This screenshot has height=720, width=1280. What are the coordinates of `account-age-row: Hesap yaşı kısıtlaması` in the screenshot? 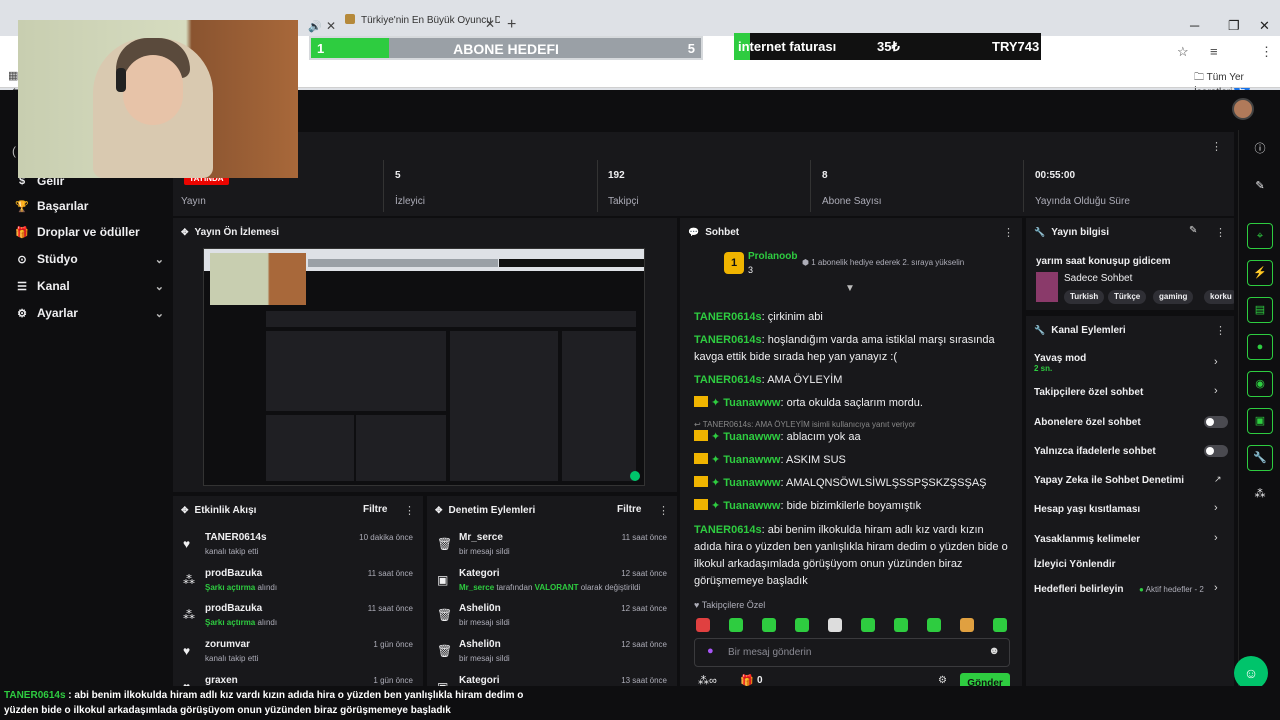 It's located at (1129, 509).